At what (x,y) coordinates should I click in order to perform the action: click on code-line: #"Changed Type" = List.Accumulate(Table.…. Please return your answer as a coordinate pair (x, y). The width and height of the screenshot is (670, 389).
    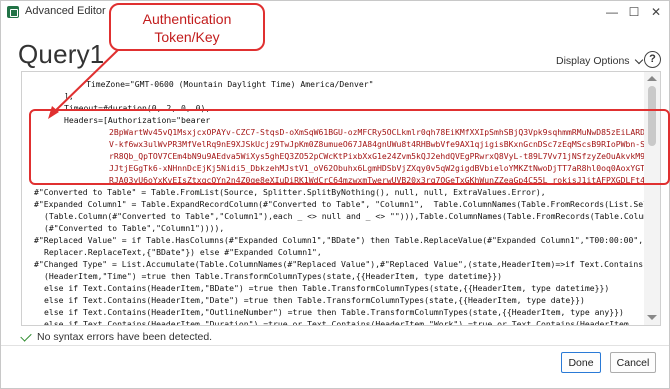
    Looking at the image, I should click on (338, 264).